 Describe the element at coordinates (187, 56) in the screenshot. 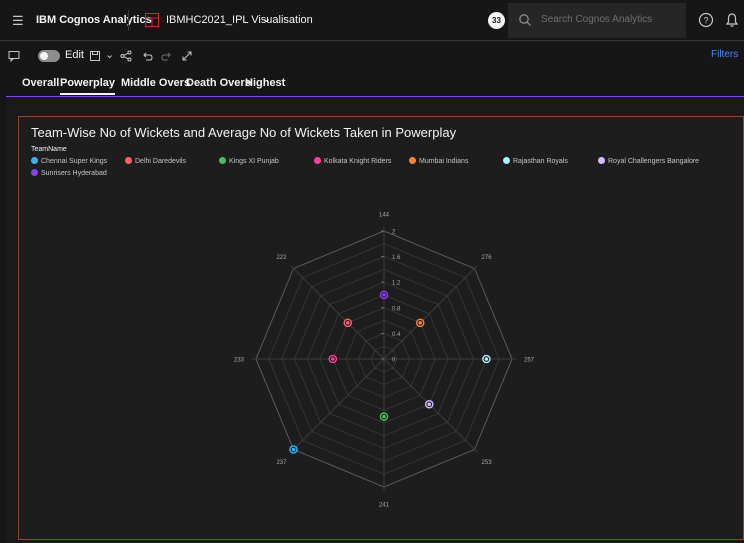

I see `expand-icon` at that location.